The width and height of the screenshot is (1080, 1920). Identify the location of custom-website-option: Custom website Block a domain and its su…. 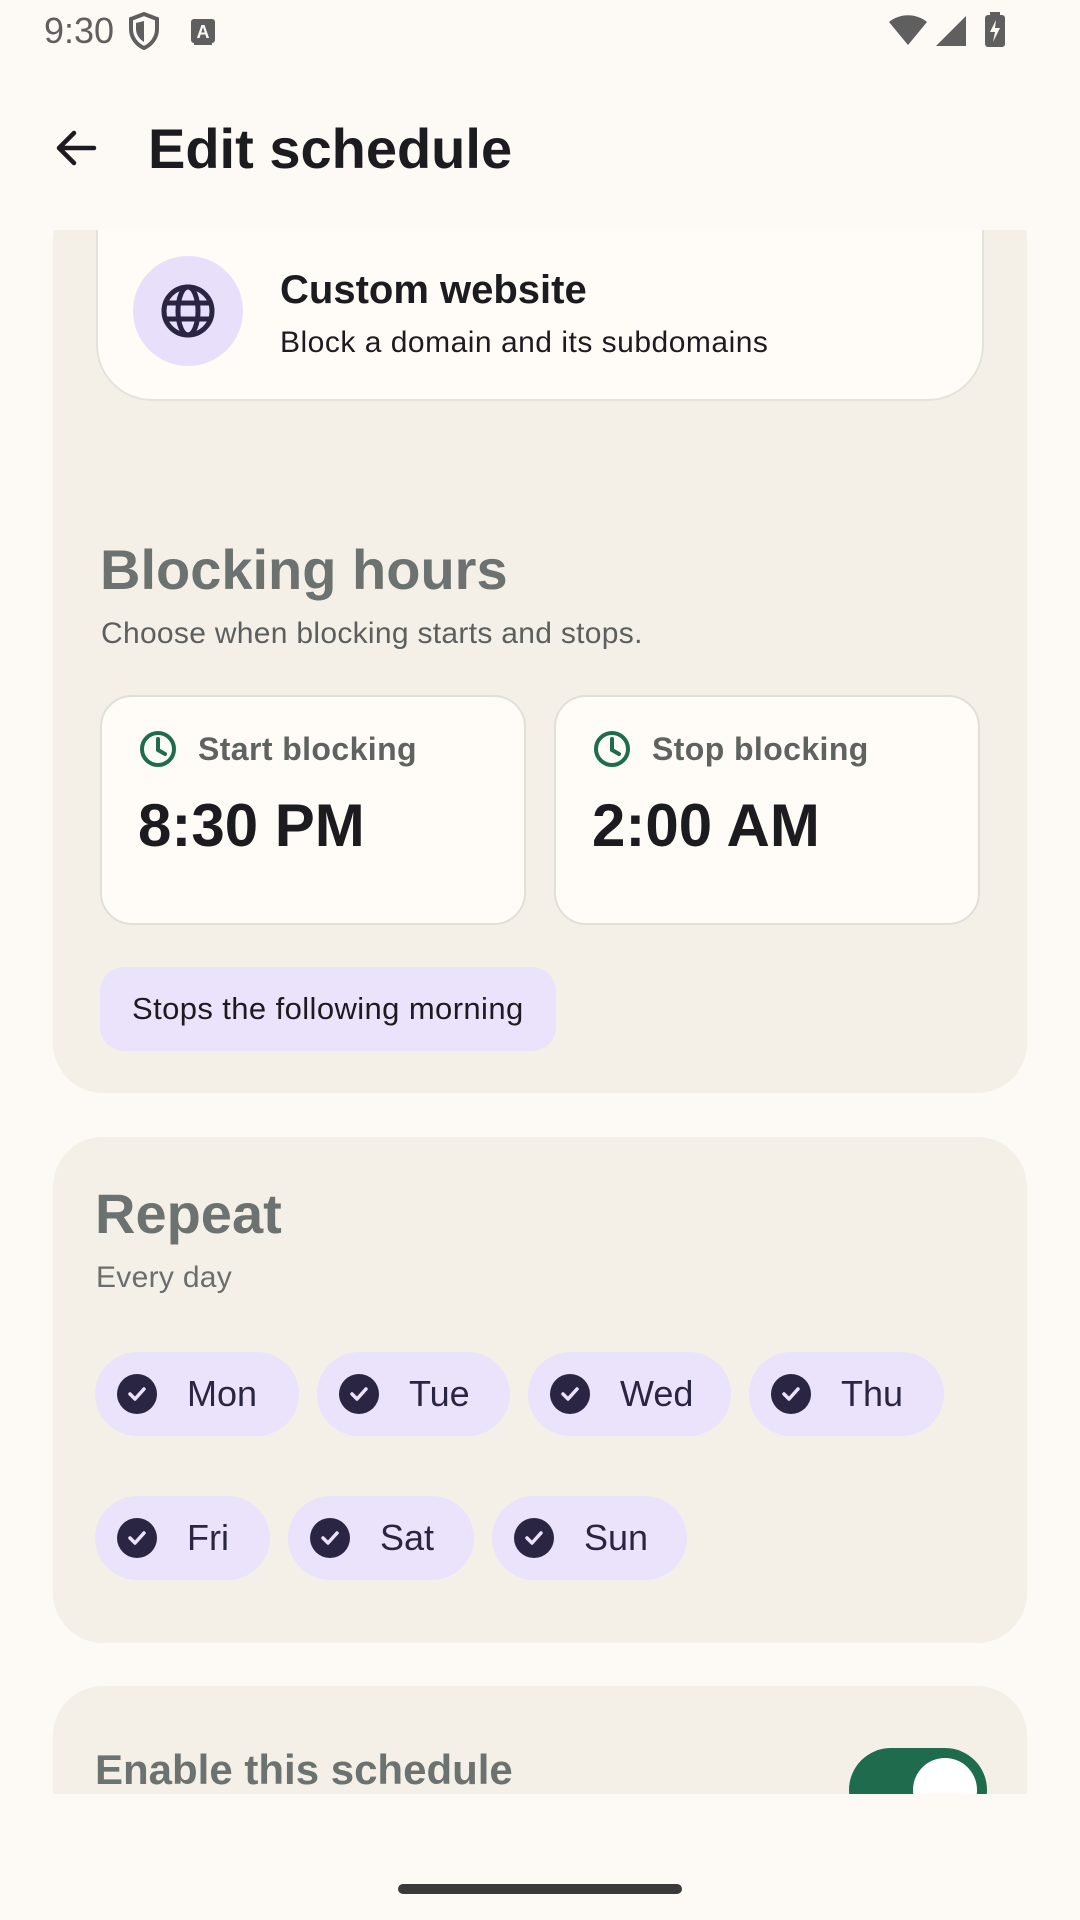
(540, 315).